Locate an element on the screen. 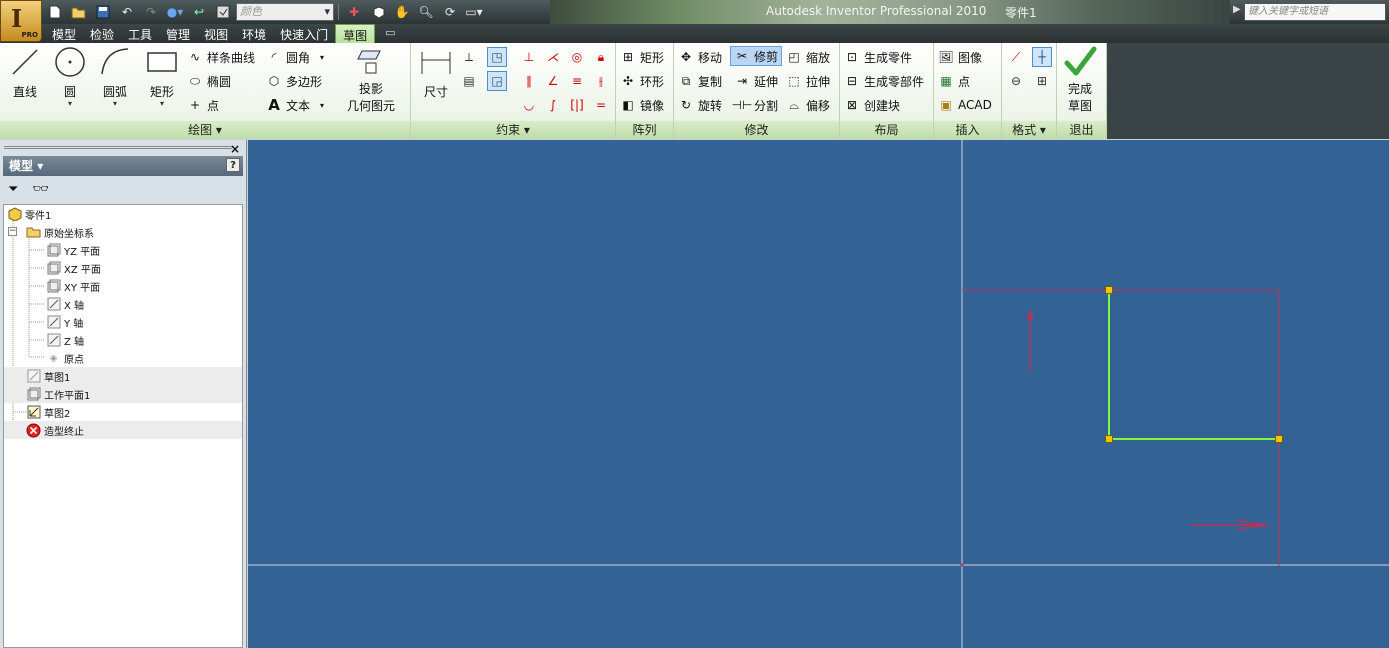 This screenshot has width=1389, height=648. open-icon is located at coordinates (79, 12).